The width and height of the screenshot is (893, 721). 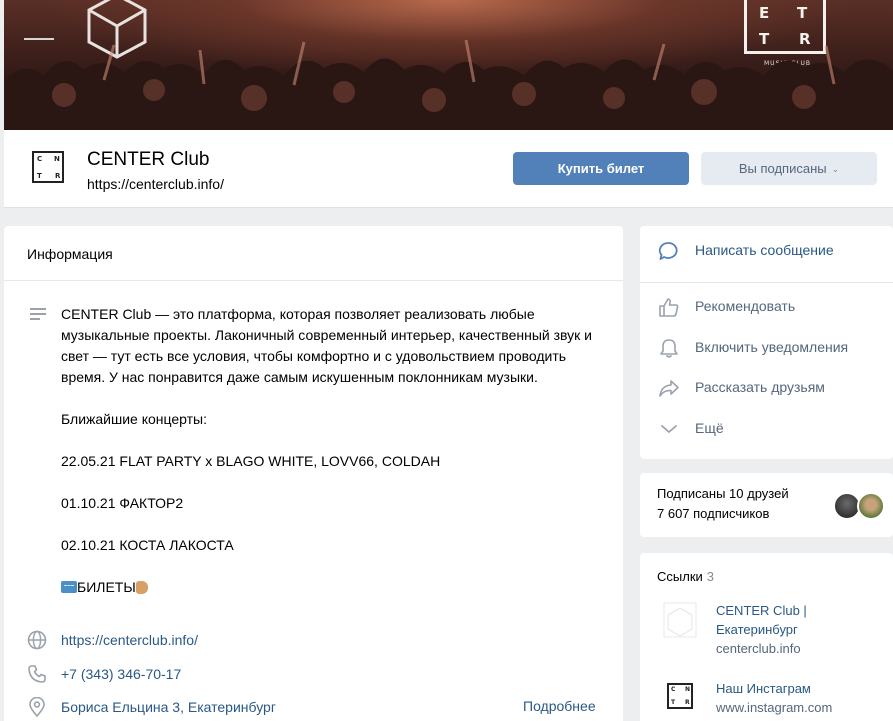 I want to click on avatar-logo: C N T R, so click(x=48, y=167).